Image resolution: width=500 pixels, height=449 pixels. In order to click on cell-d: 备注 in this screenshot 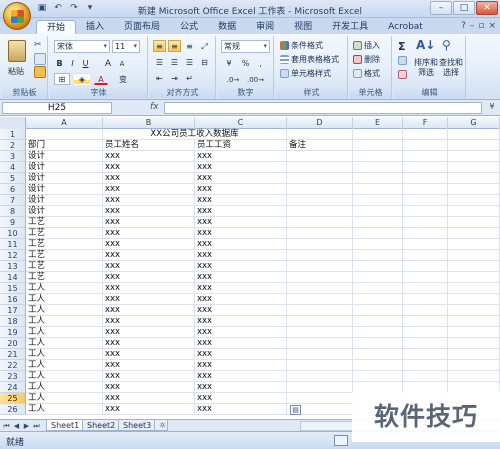, I will do `click(320, 145)`.